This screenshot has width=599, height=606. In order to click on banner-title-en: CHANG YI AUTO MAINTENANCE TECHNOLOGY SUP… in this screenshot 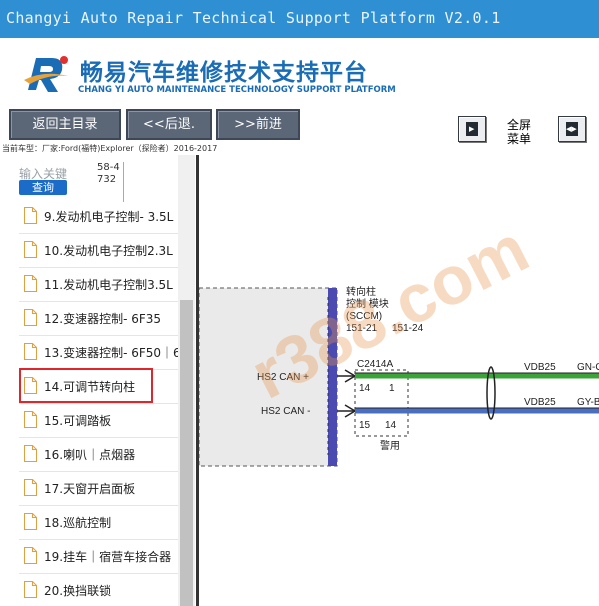, I will do `click(237, 90)`.